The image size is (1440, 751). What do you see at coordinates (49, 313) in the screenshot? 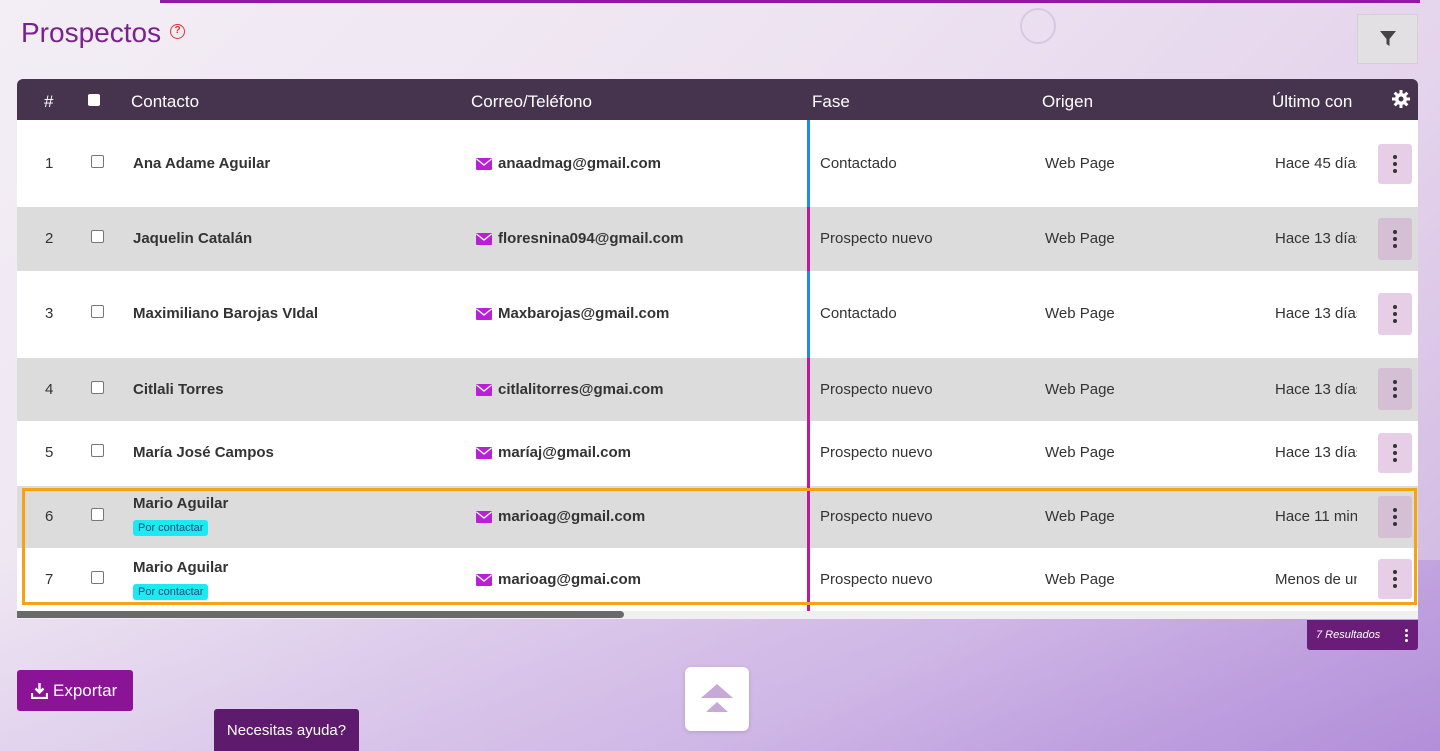
I see `row-number: 3` at bounding box center [49, 313].